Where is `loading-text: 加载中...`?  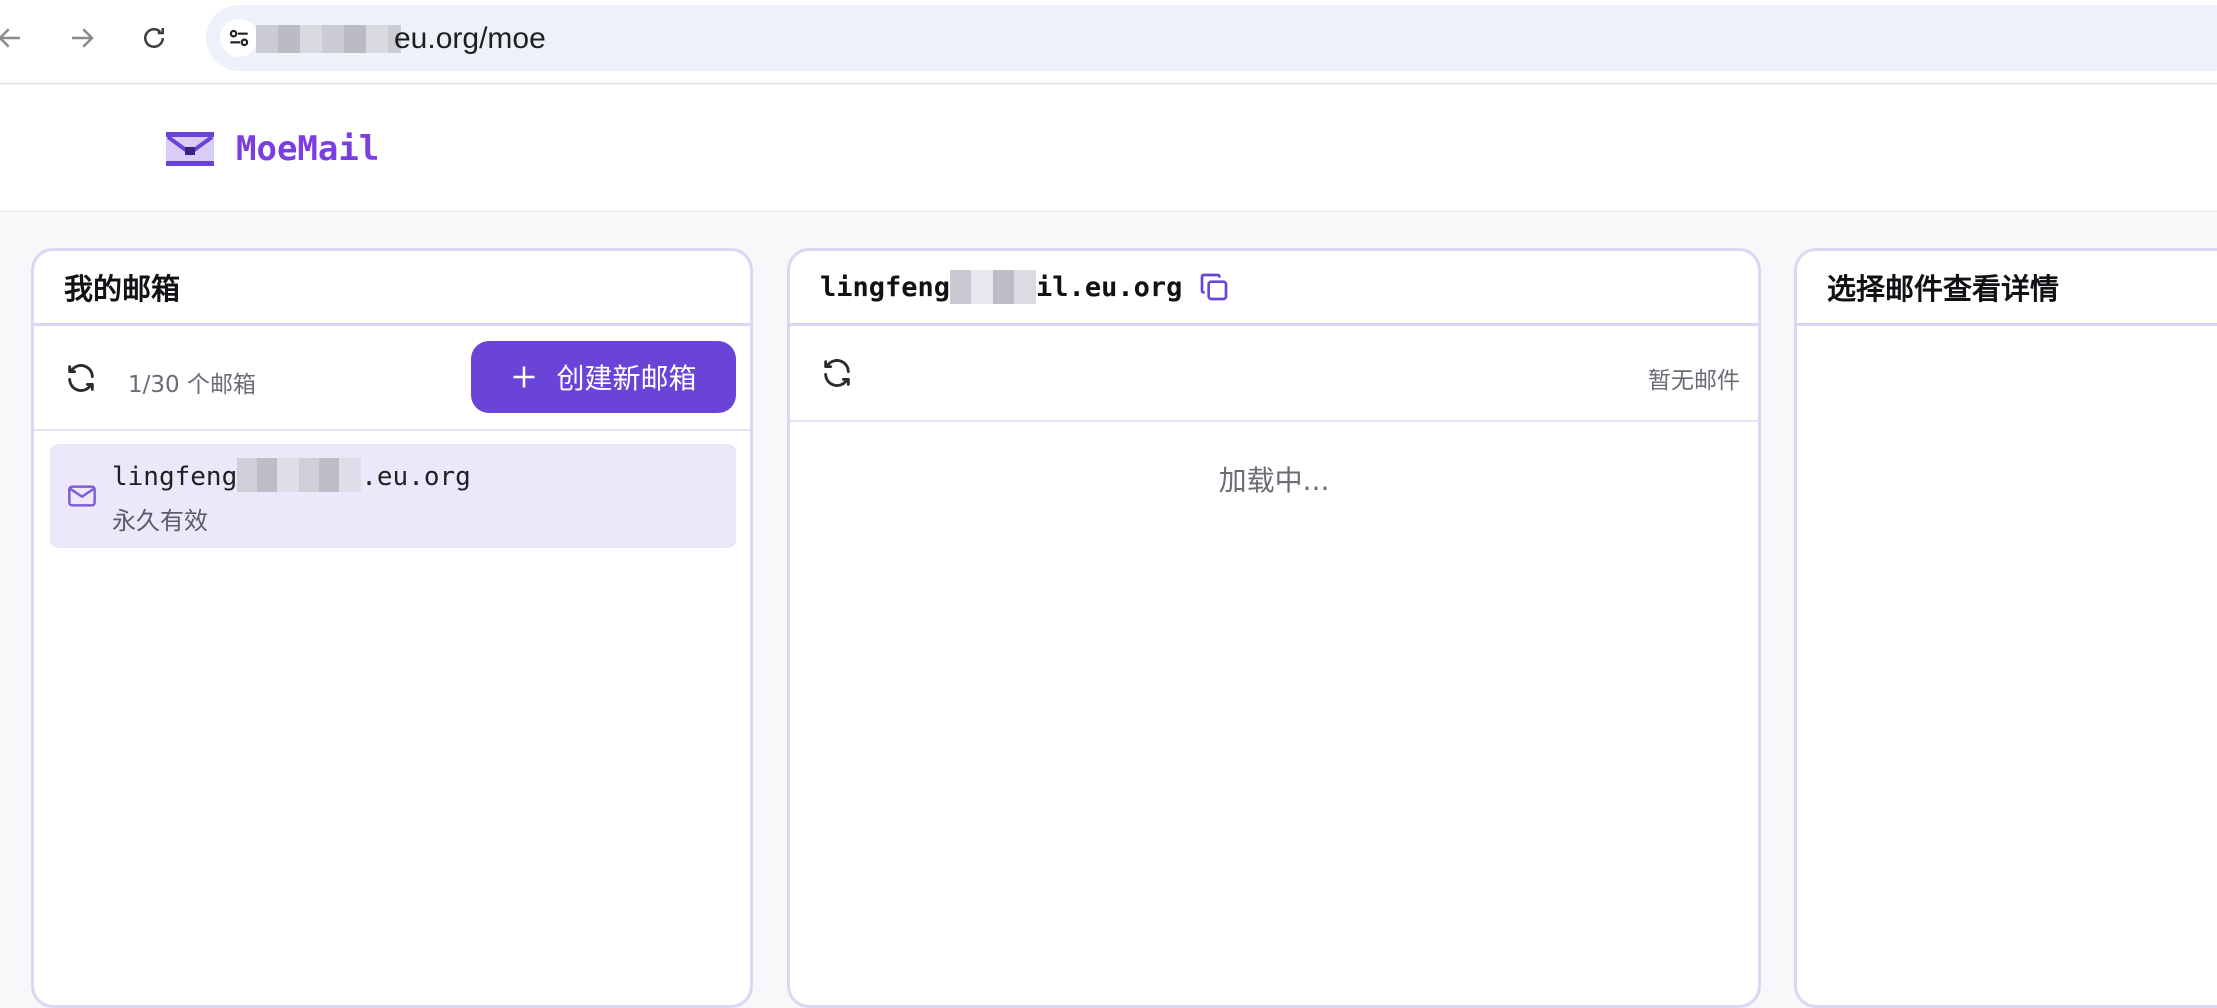 loading-text: 加载中... is located at coordinates (1274, 480).